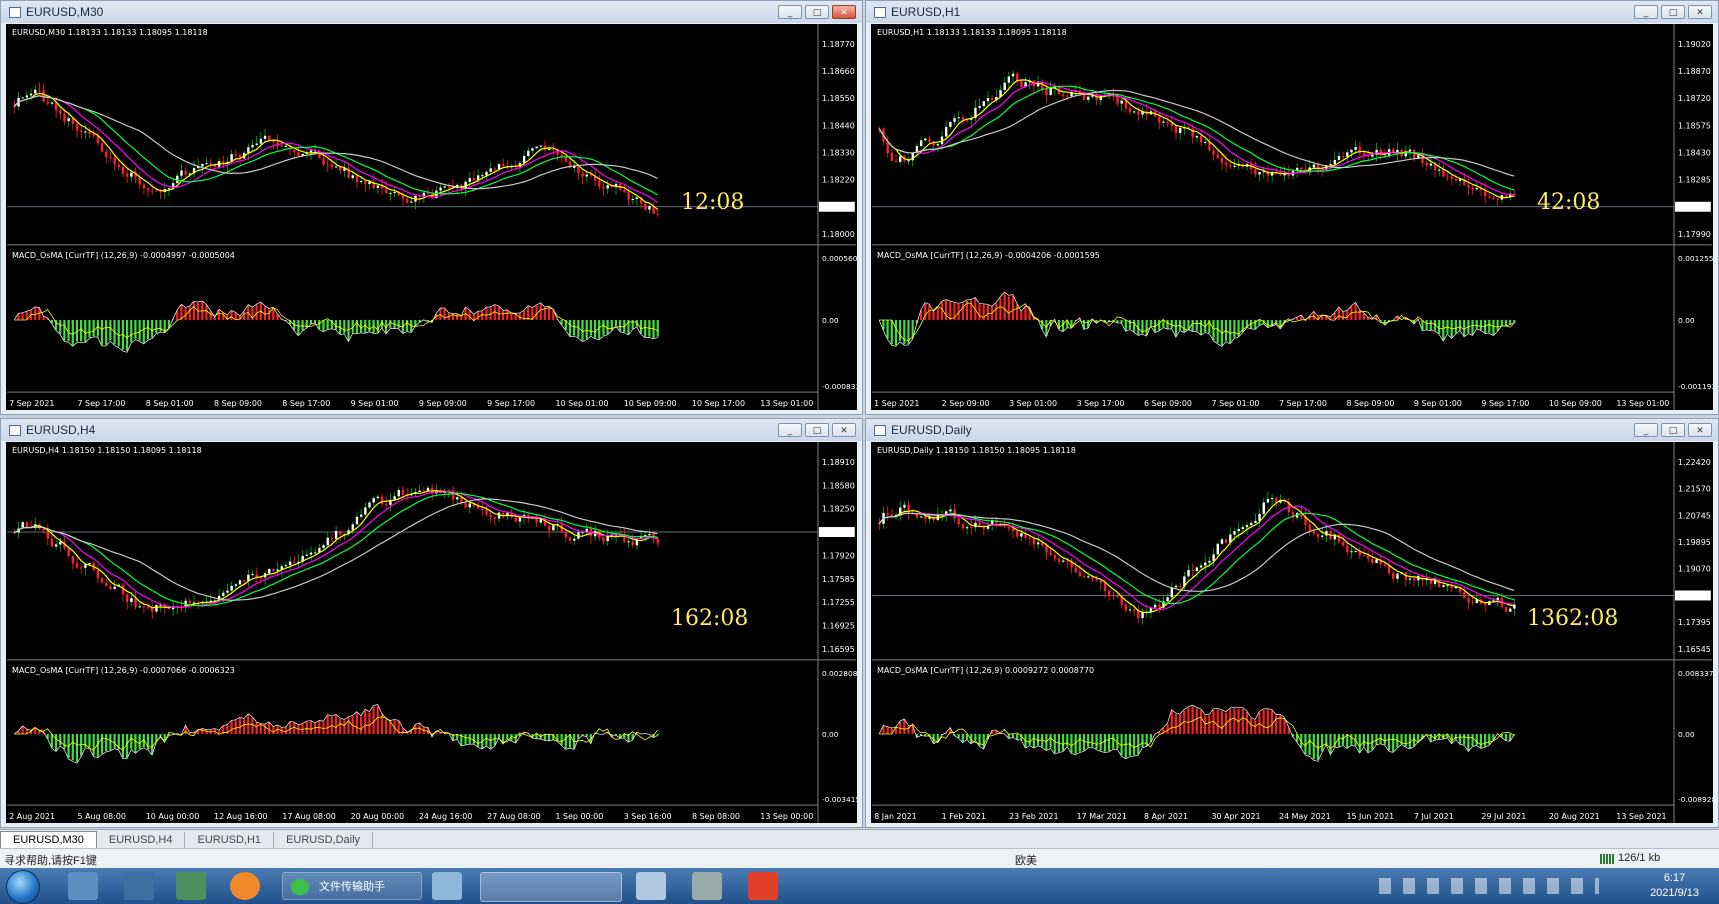  I want to click on moving-average-line, so click(1196, 558).